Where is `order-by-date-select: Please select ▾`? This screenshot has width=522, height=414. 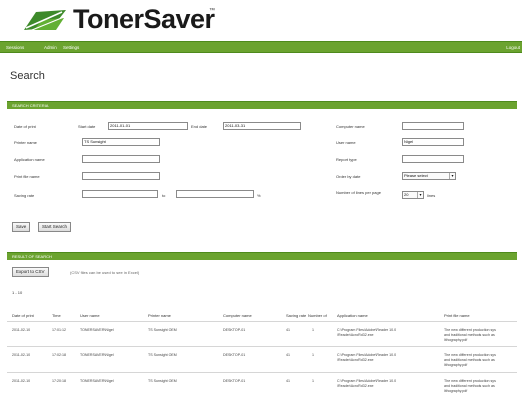 order-by-date-select: Please select ▾ is located at coordinates (429, 176).